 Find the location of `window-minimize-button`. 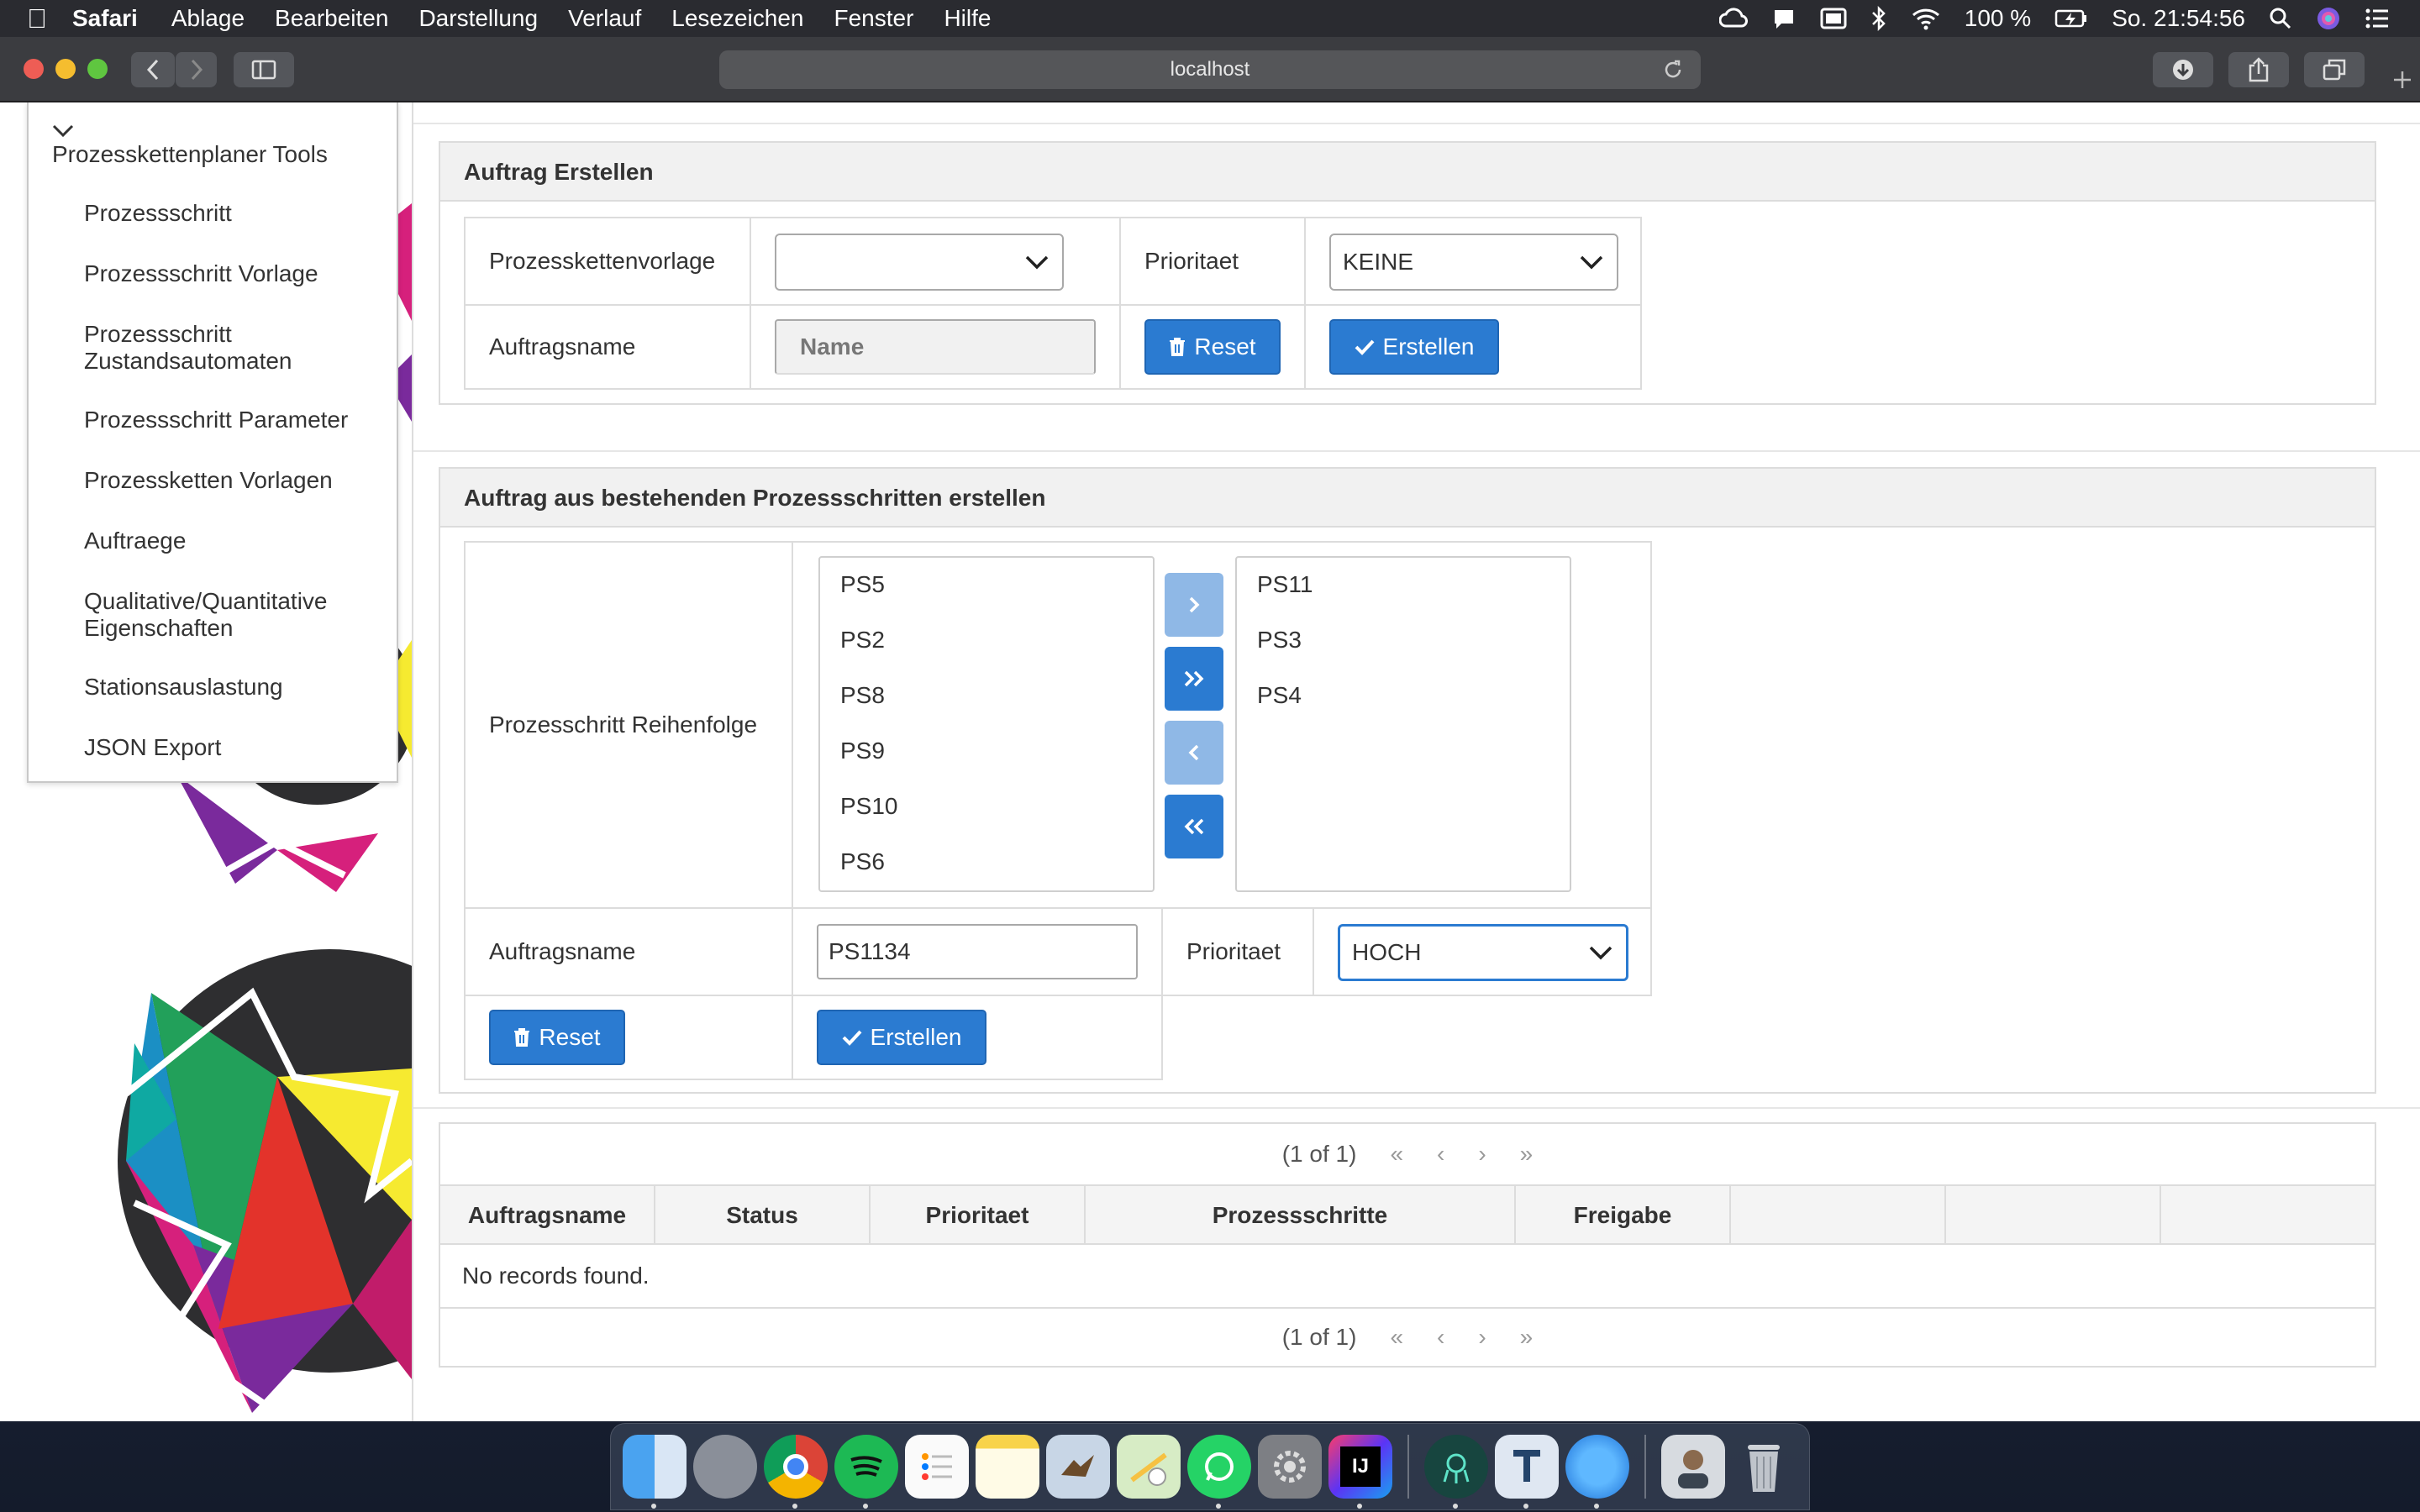

window-minimize-button is located at coordinates (65, 69).